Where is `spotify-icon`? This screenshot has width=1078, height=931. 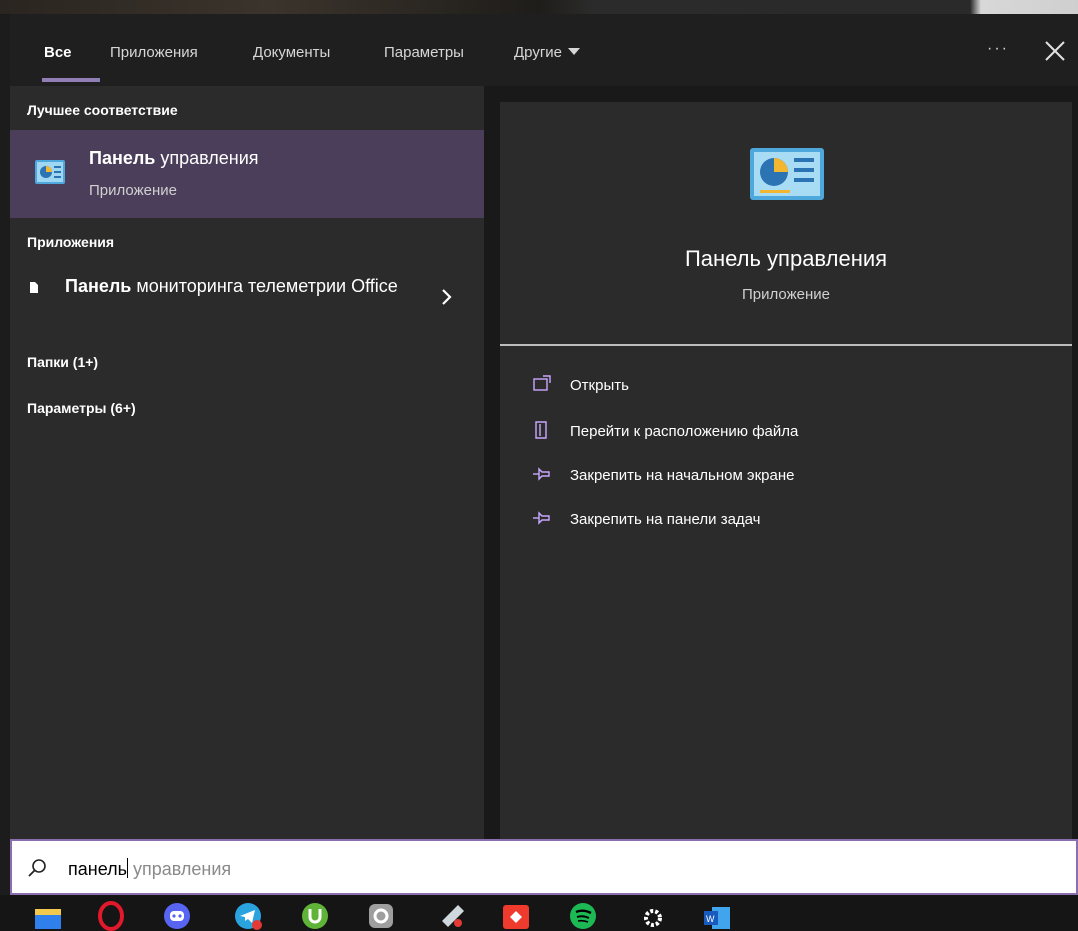
spotify-icon is located at coordinates (583, 916).